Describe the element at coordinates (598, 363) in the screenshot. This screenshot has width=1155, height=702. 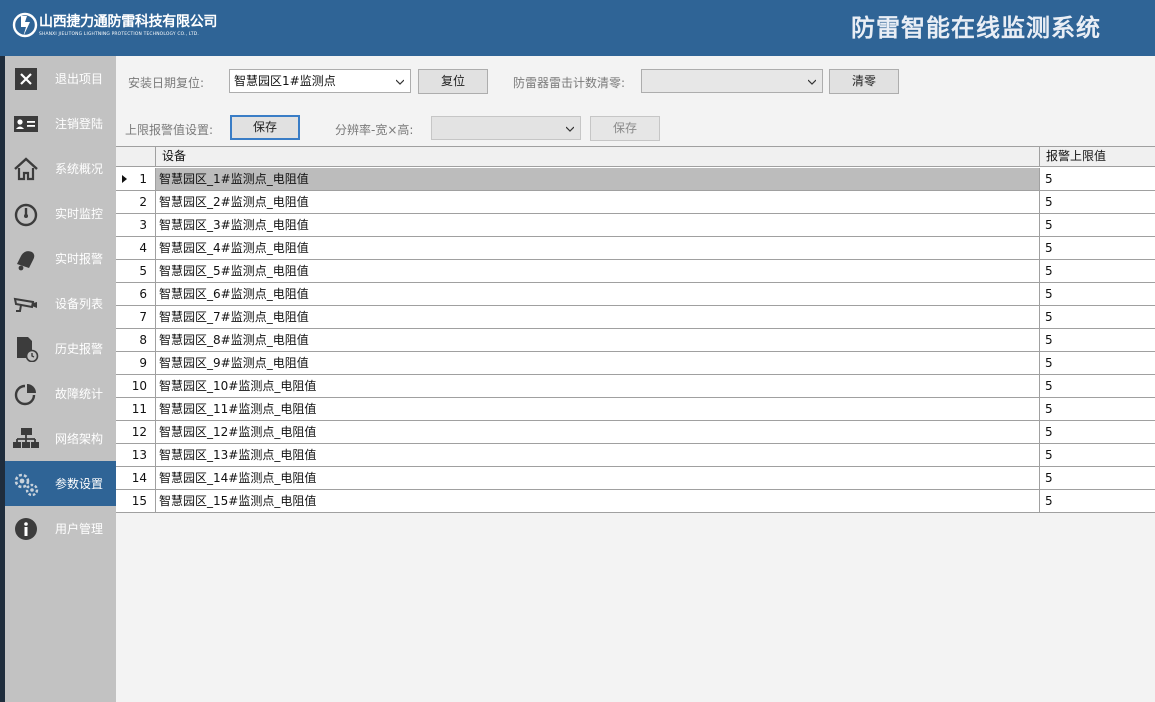
I see `device-cell: 智慧园区_9#监测点_电阻值` at that location.